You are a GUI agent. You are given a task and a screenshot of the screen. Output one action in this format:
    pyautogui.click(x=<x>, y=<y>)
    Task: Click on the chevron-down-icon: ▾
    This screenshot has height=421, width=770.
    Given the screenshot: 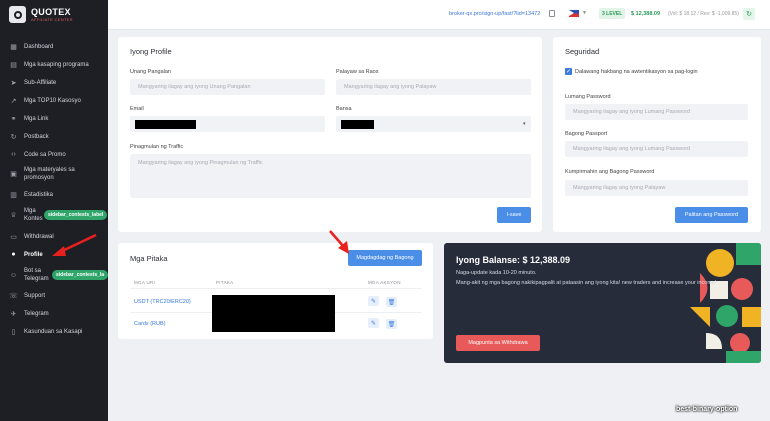 What is the action you would take?
    pyautogui.click(x=524, y=124)
    